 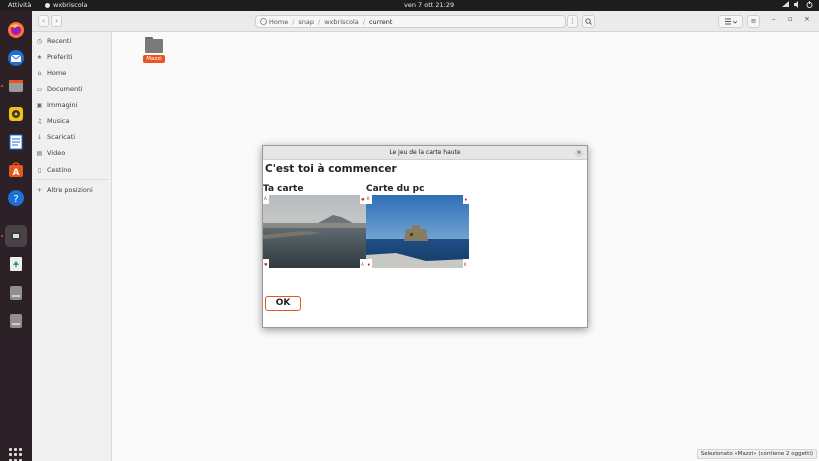 I want to click on view-options-button, so click(x=730, y=21).